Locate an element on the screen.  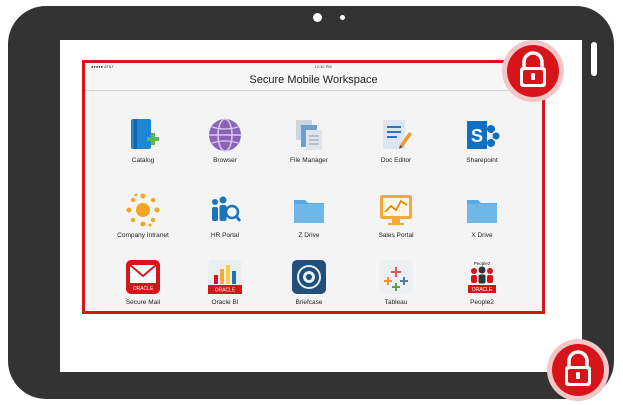
app-label: Company Intranet is located at coordinates (143, 235).